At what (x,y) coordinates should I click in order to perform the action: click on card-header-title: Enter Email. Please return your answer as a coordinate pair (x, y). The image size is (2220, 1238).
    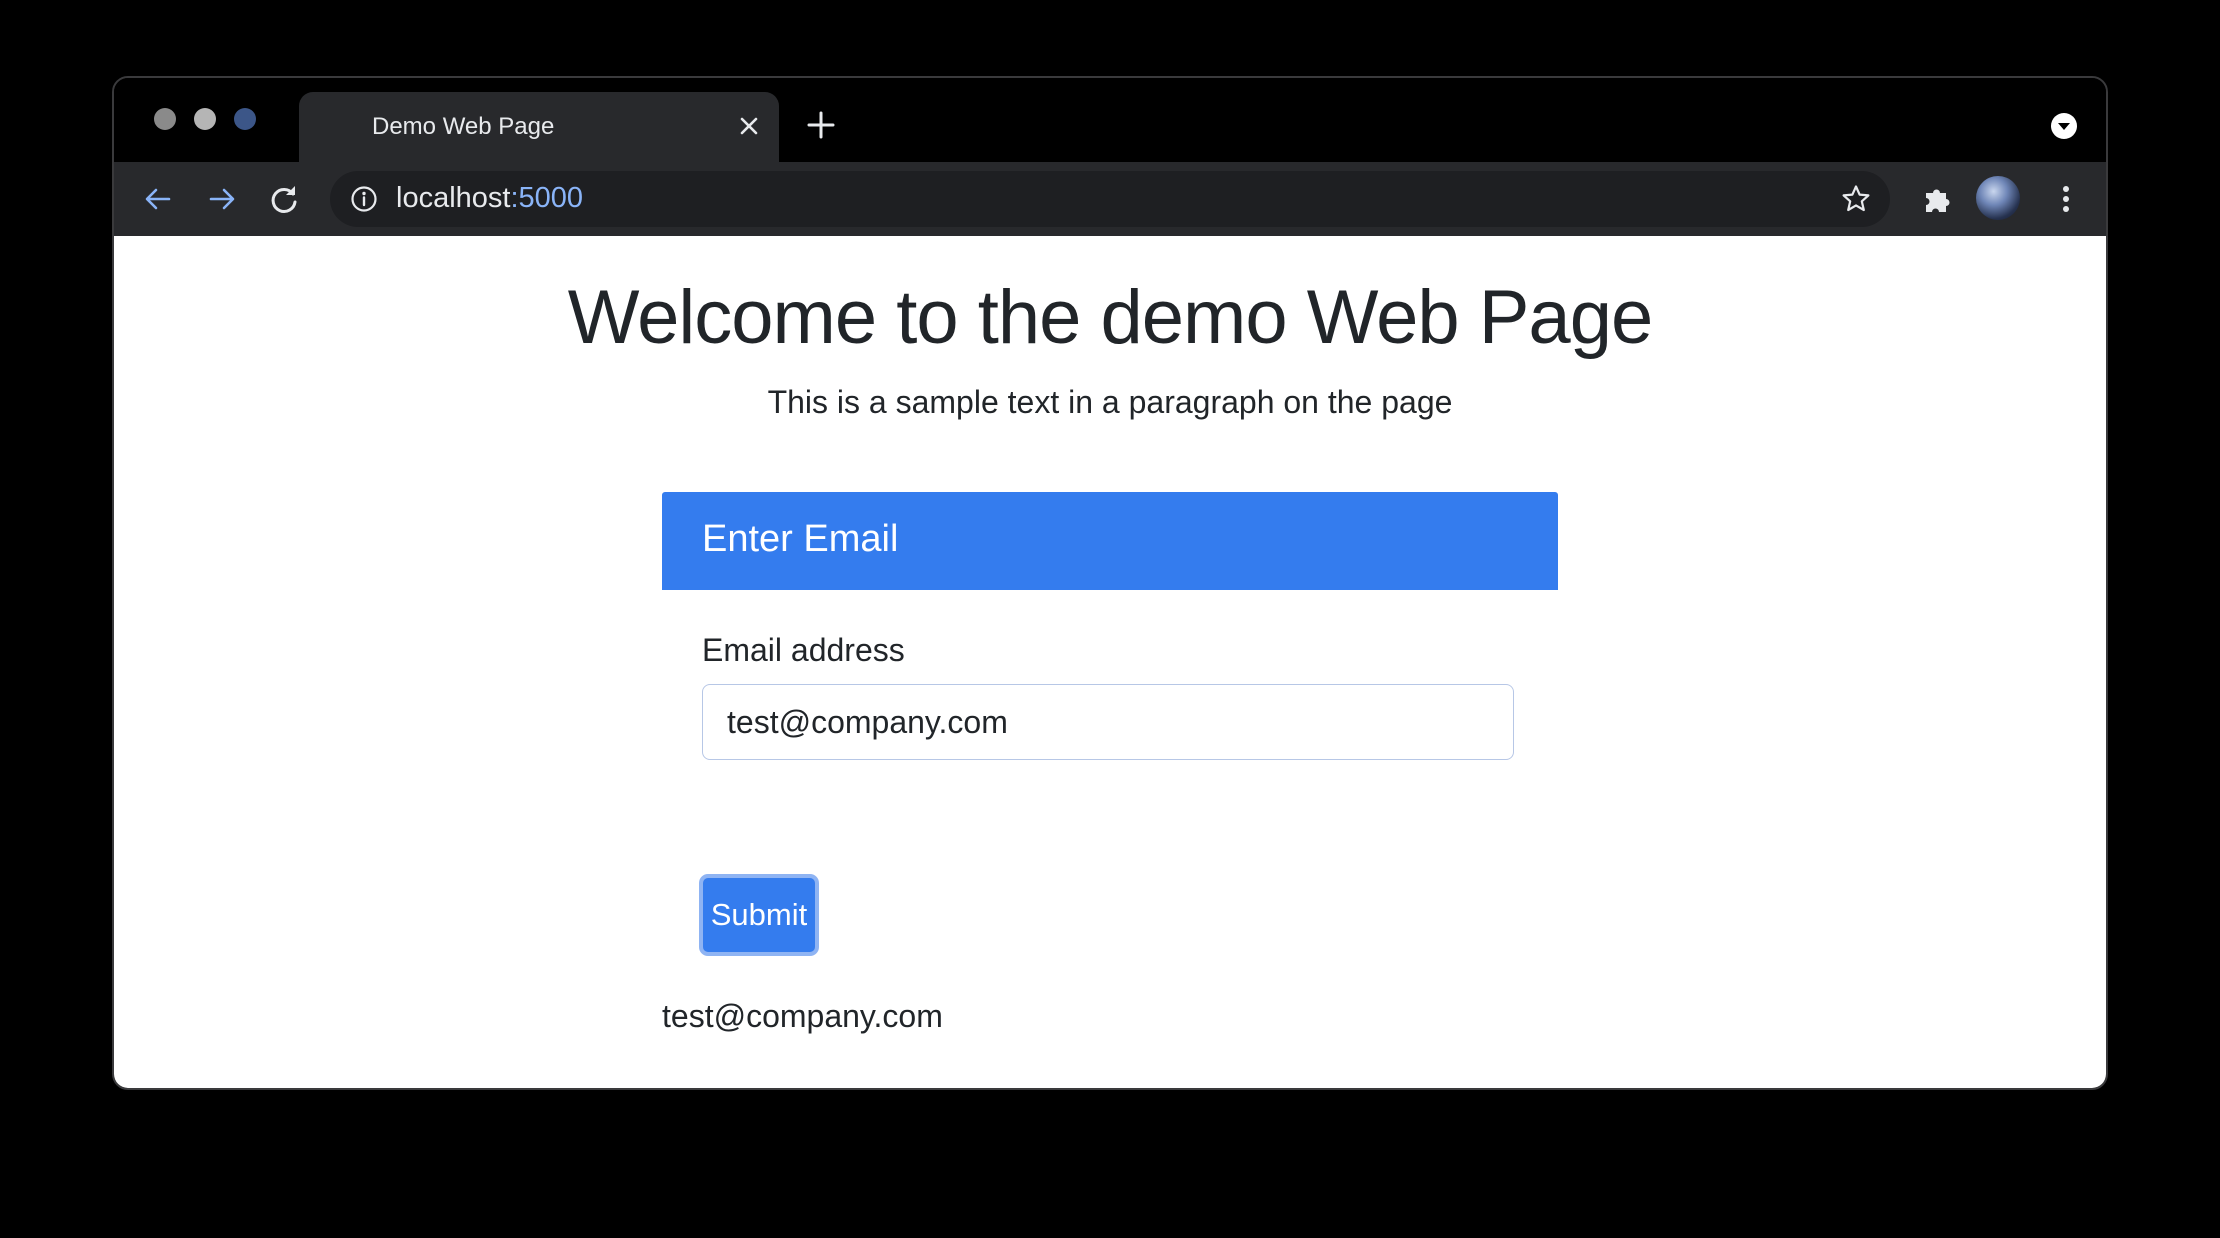
    Looking at the image, I should click on (800, 539).